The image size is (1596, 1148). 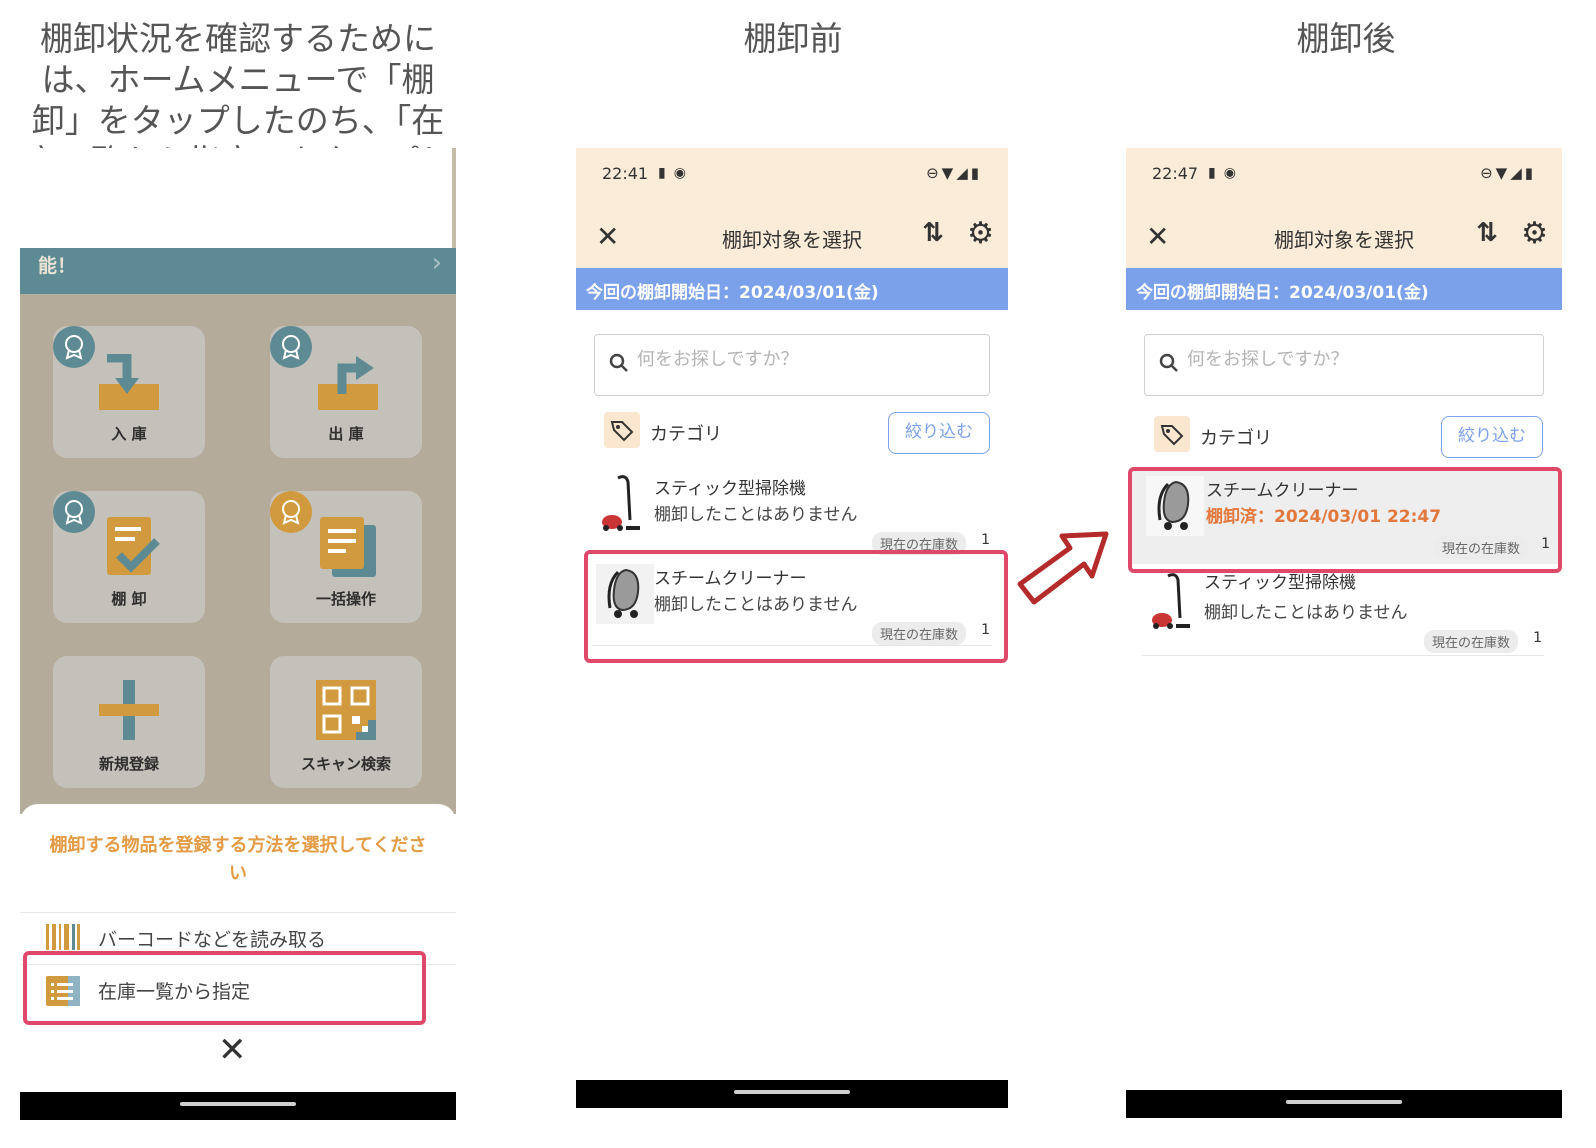 What do you see at coordinates (436, 263) in the screenshot?
I see `chevron-right-icon: ›` at bounding box center [436, 263].